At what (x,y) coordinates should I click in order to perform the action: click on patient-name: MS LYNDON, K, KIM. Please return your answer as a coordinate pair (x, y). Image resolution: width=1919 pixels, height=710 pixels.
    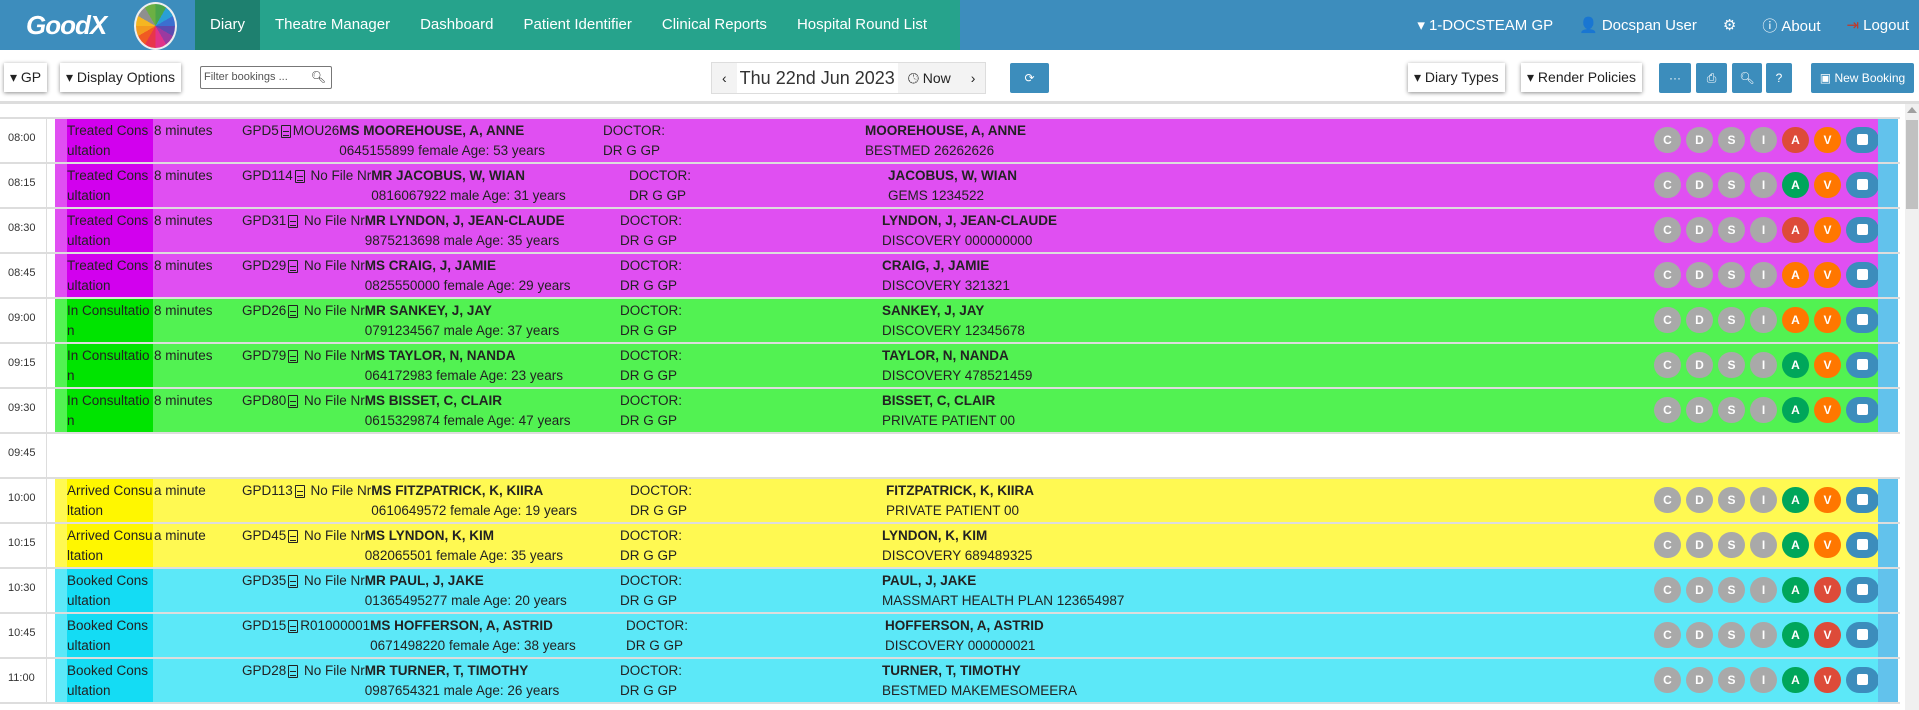
    Looking at the image, I should click on (429, 536).